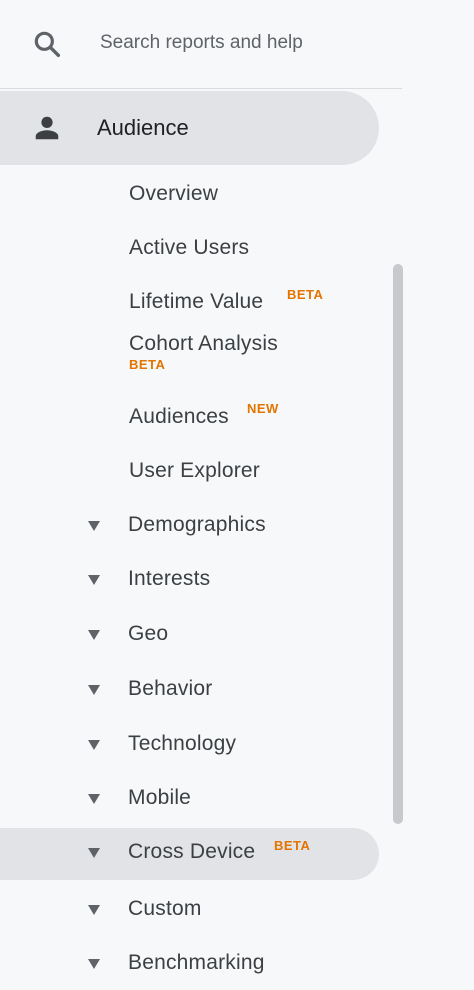  Describe the element at coordinates (398, 544) in the screenshot. I see `scrollbar-thumb` at that location.